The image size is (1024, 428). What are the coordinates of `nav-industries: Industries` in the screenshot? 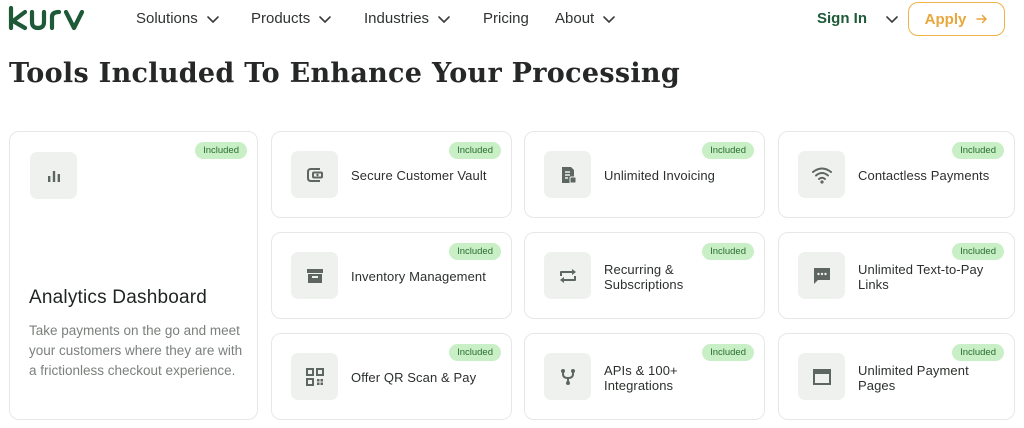 It's located at (407, 18).